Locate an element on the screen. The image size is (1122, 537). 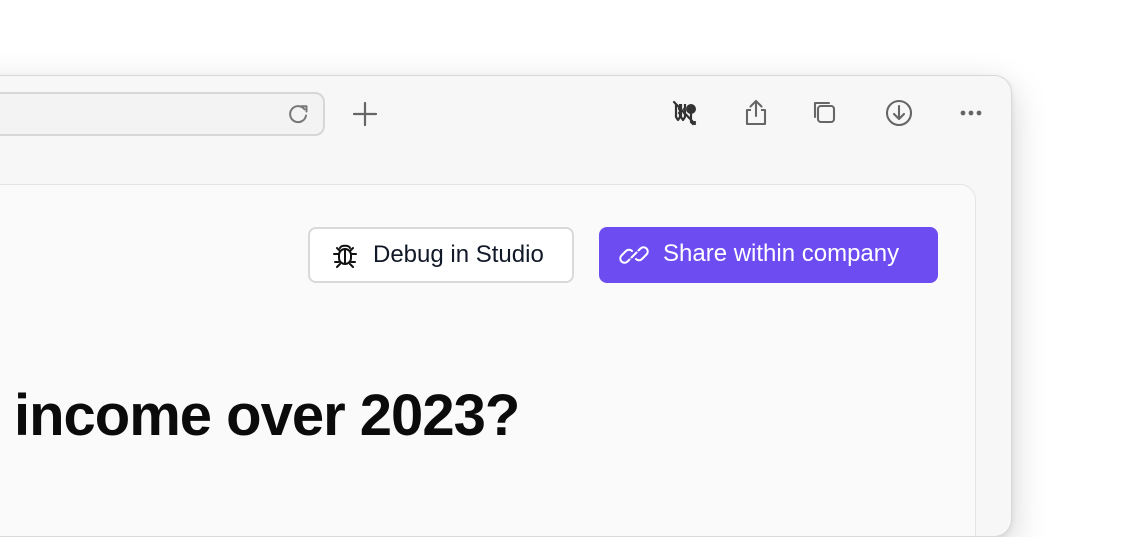
download-icon is located at coordinates (899, 113).